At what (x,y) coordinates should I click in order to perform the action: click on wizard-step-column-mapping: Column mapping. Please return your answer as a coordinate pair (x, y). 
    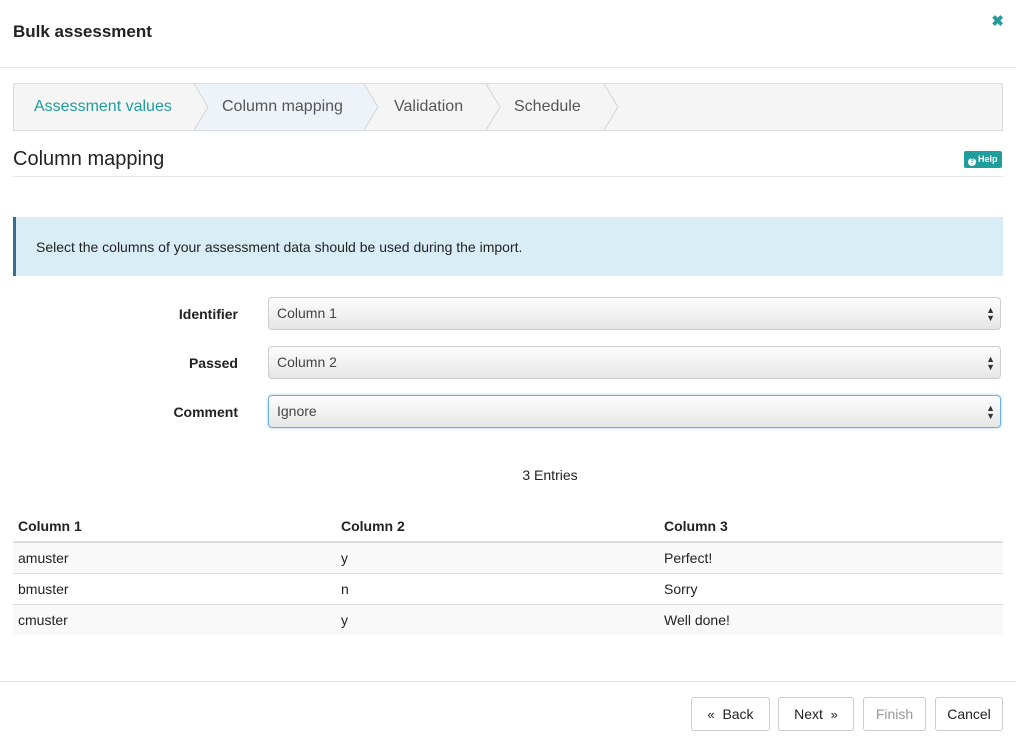
    Looking at the image, I should click on (282, 107).